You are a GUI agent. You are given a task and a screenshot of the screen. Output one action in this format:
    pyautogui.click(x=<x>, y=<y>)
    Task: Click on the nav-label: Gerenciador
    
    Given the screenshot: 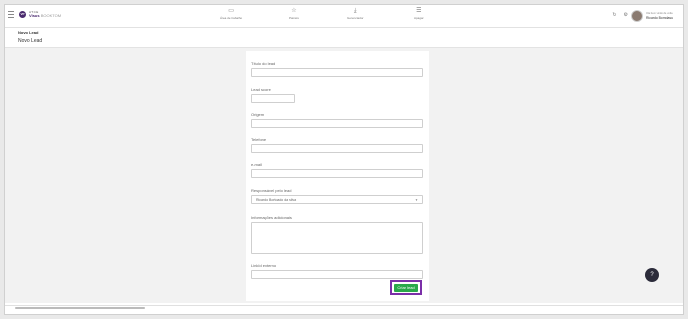 What is the action you would take?
    pyautogui.click(x=355, y=18)
    